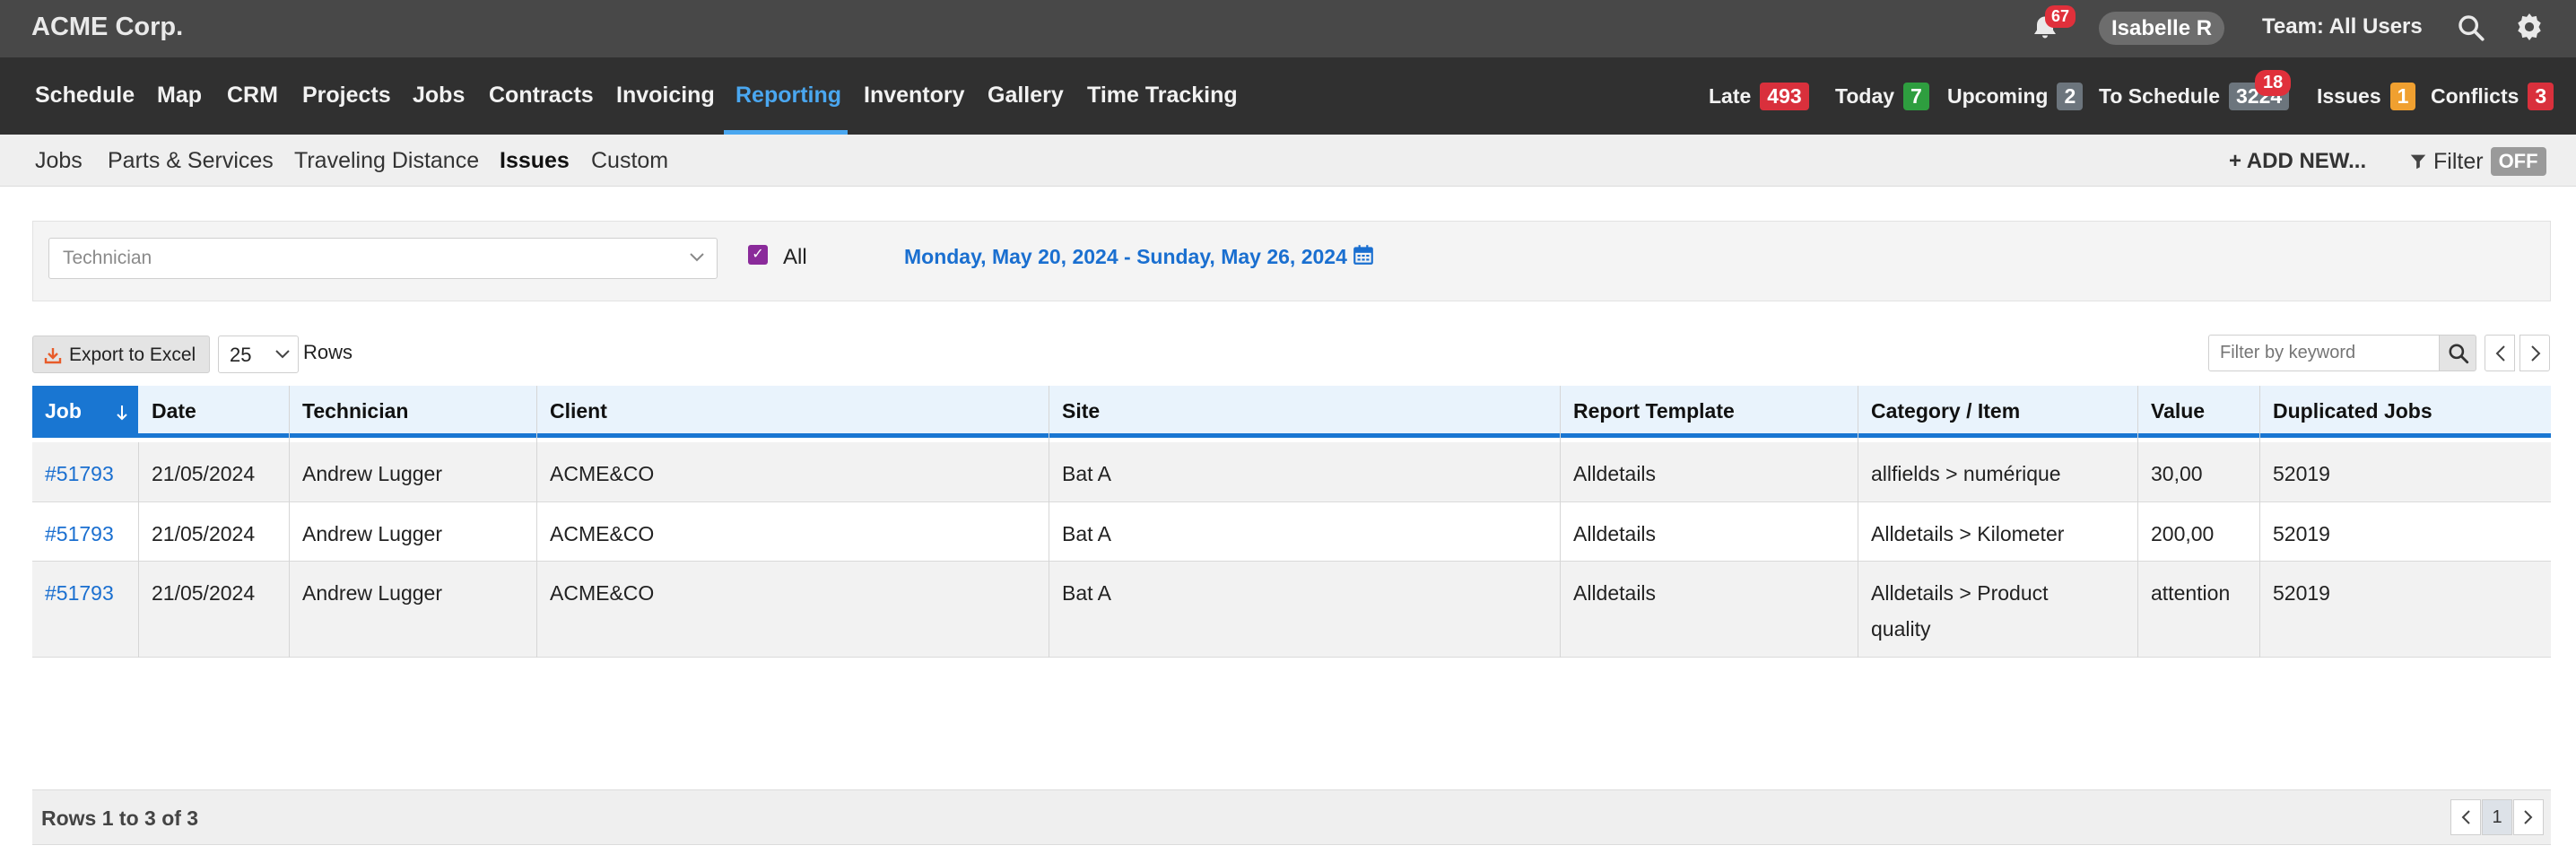  Describe the element at coordinates (383, 258) in the screenshot. I see `technician-select: Technician` at that location.